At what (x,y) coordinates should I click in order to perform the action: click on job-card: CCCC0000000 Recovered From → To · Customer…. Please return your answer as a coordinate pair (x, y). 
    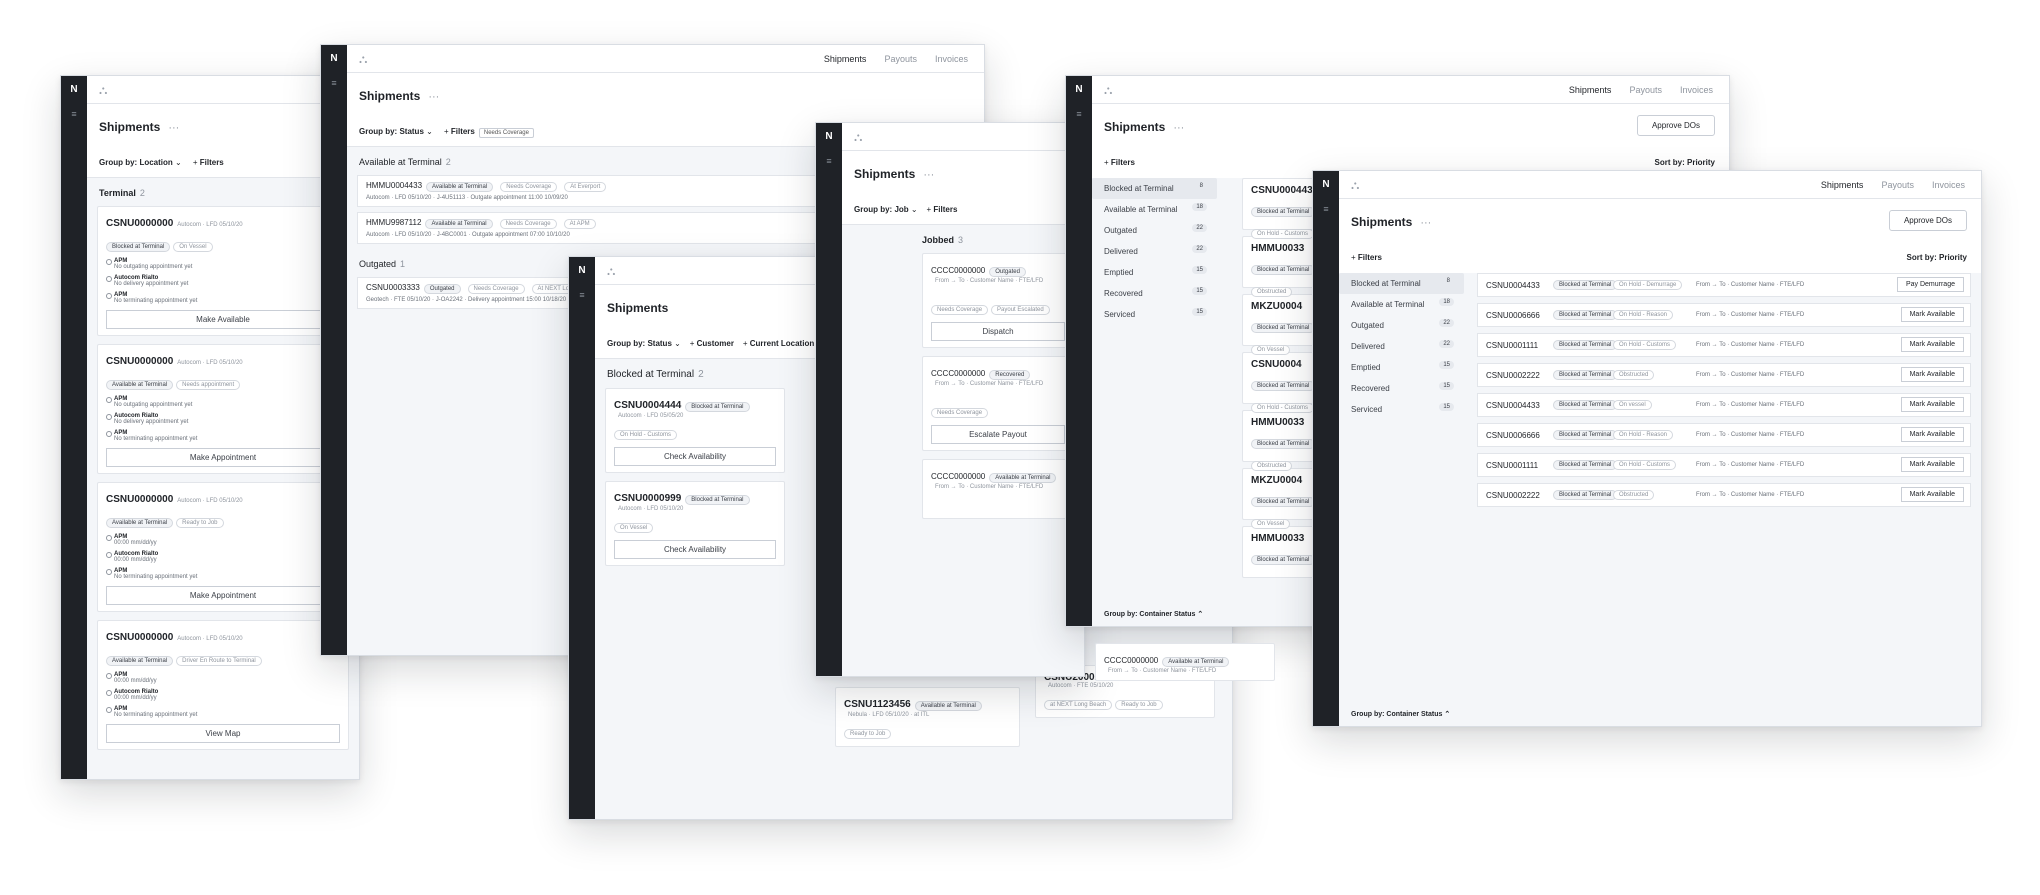
    Looking at the image, I should click on (998, 403).